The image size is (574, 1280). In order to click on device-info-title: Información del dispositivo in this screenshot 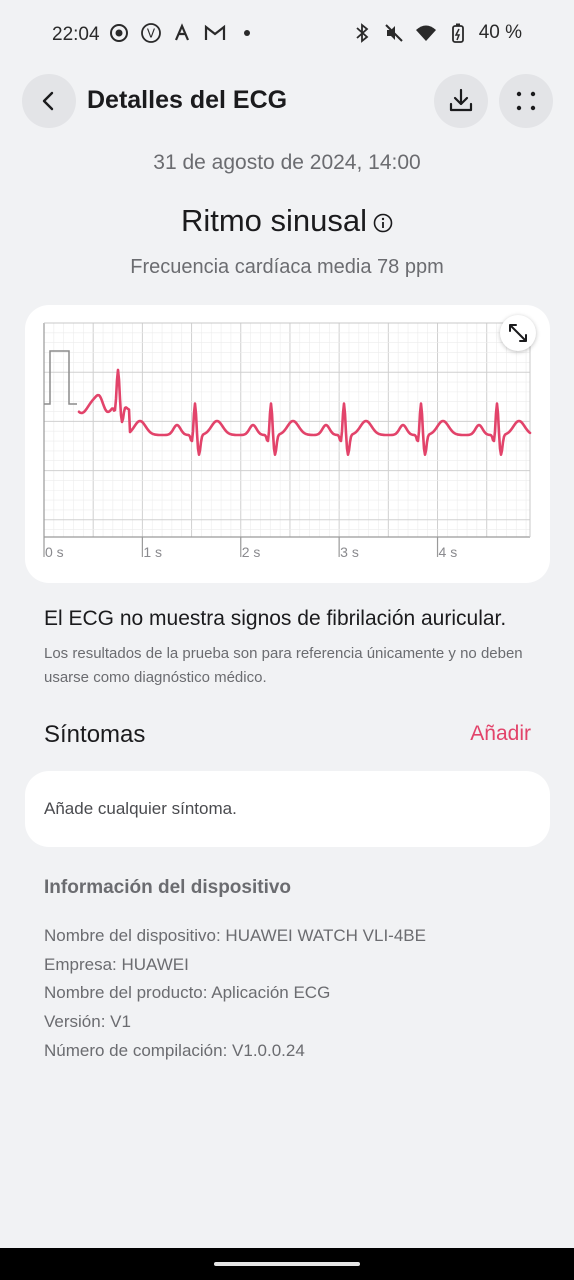, I will do `click(168, 887)`.